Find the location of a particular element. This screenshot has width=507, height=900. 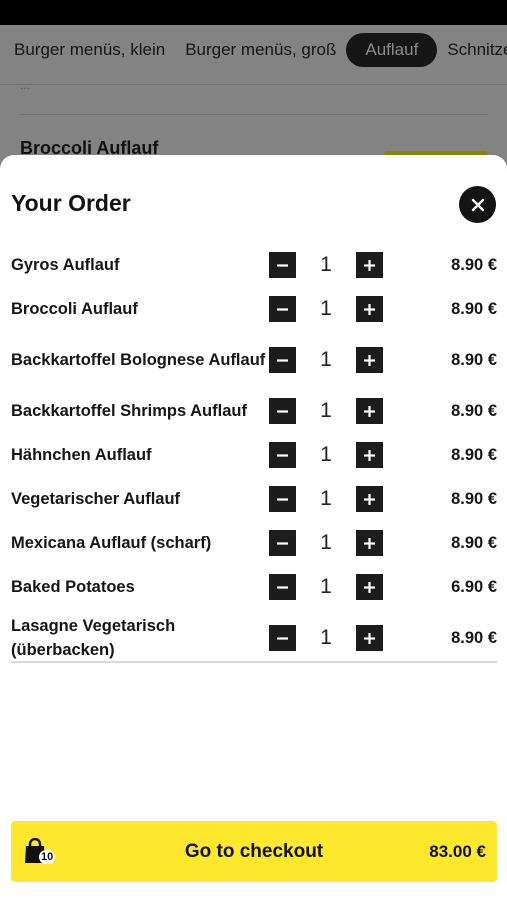

item-price: 6.90 € is located at coordinates (474, 587).